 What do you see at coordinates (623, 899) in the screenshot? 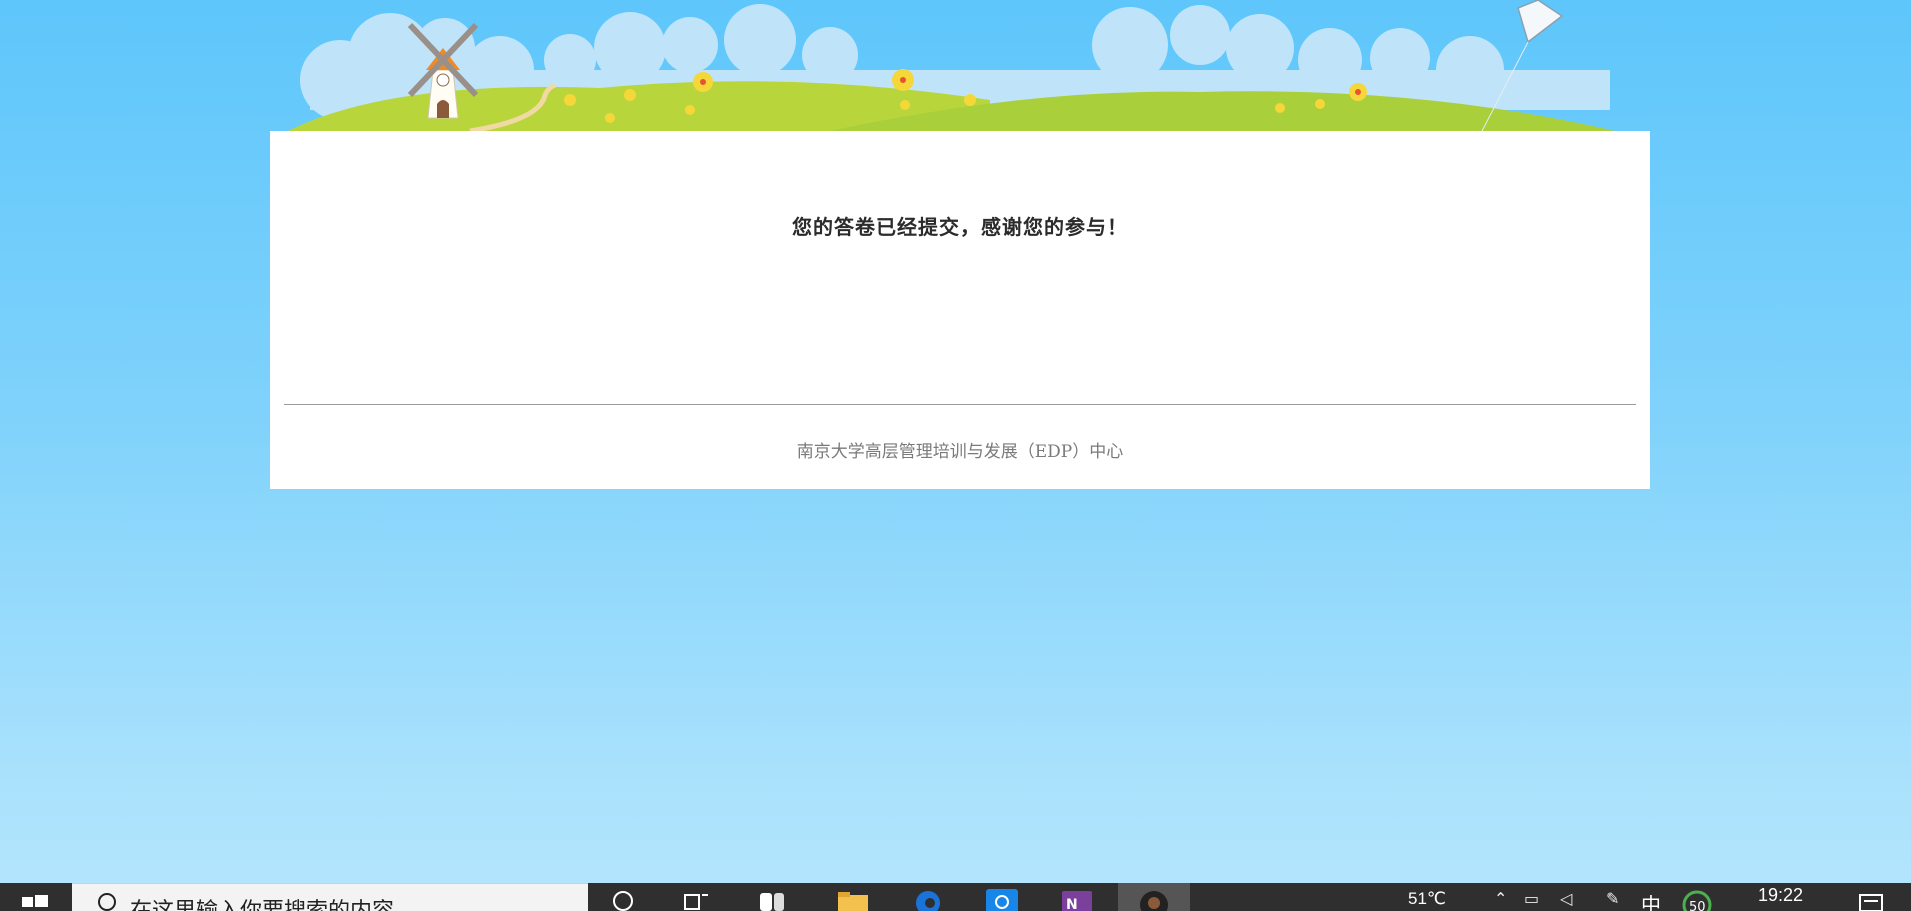
I see `cortana-icon` at bounding box center [623, 899].